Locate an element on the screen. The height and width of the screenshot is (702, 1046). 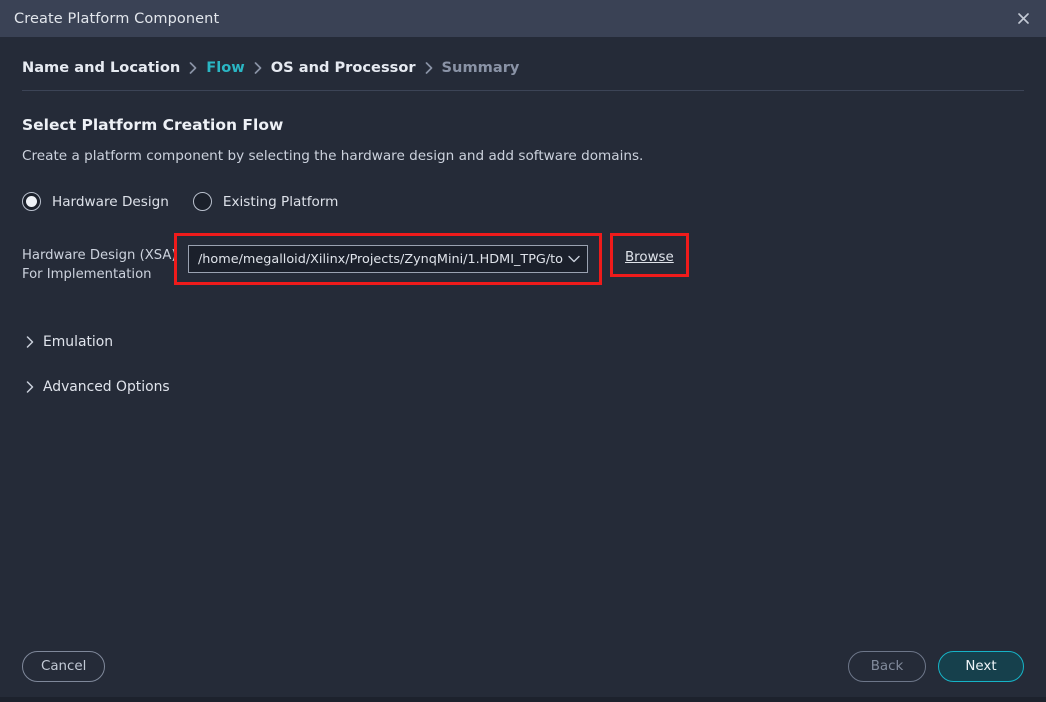
collapsible-advanced-options-label: Advanced Options is located at coordinates (106, 387).